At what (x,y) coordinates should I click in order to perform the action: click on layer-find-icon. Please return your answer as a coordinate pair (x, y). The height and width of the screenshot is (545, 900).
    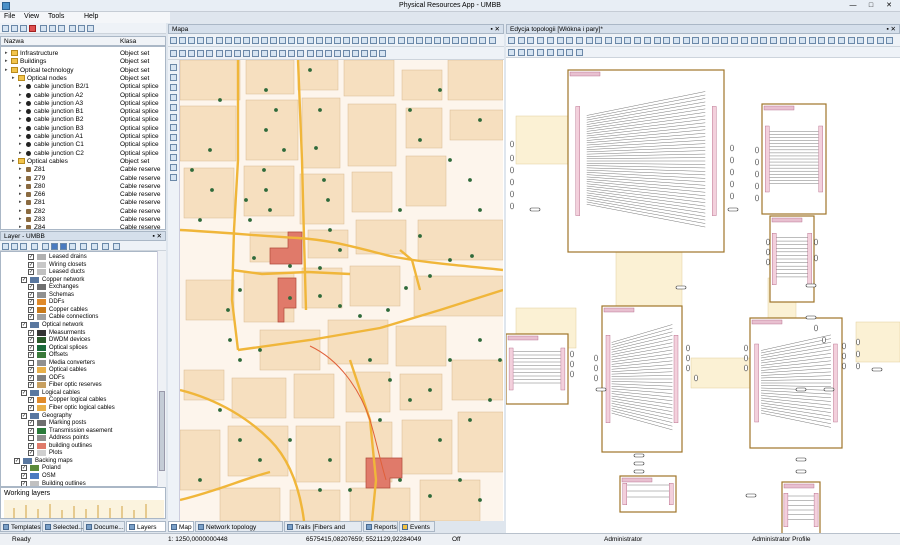
    Looking at the image, I should click on (45, 246).